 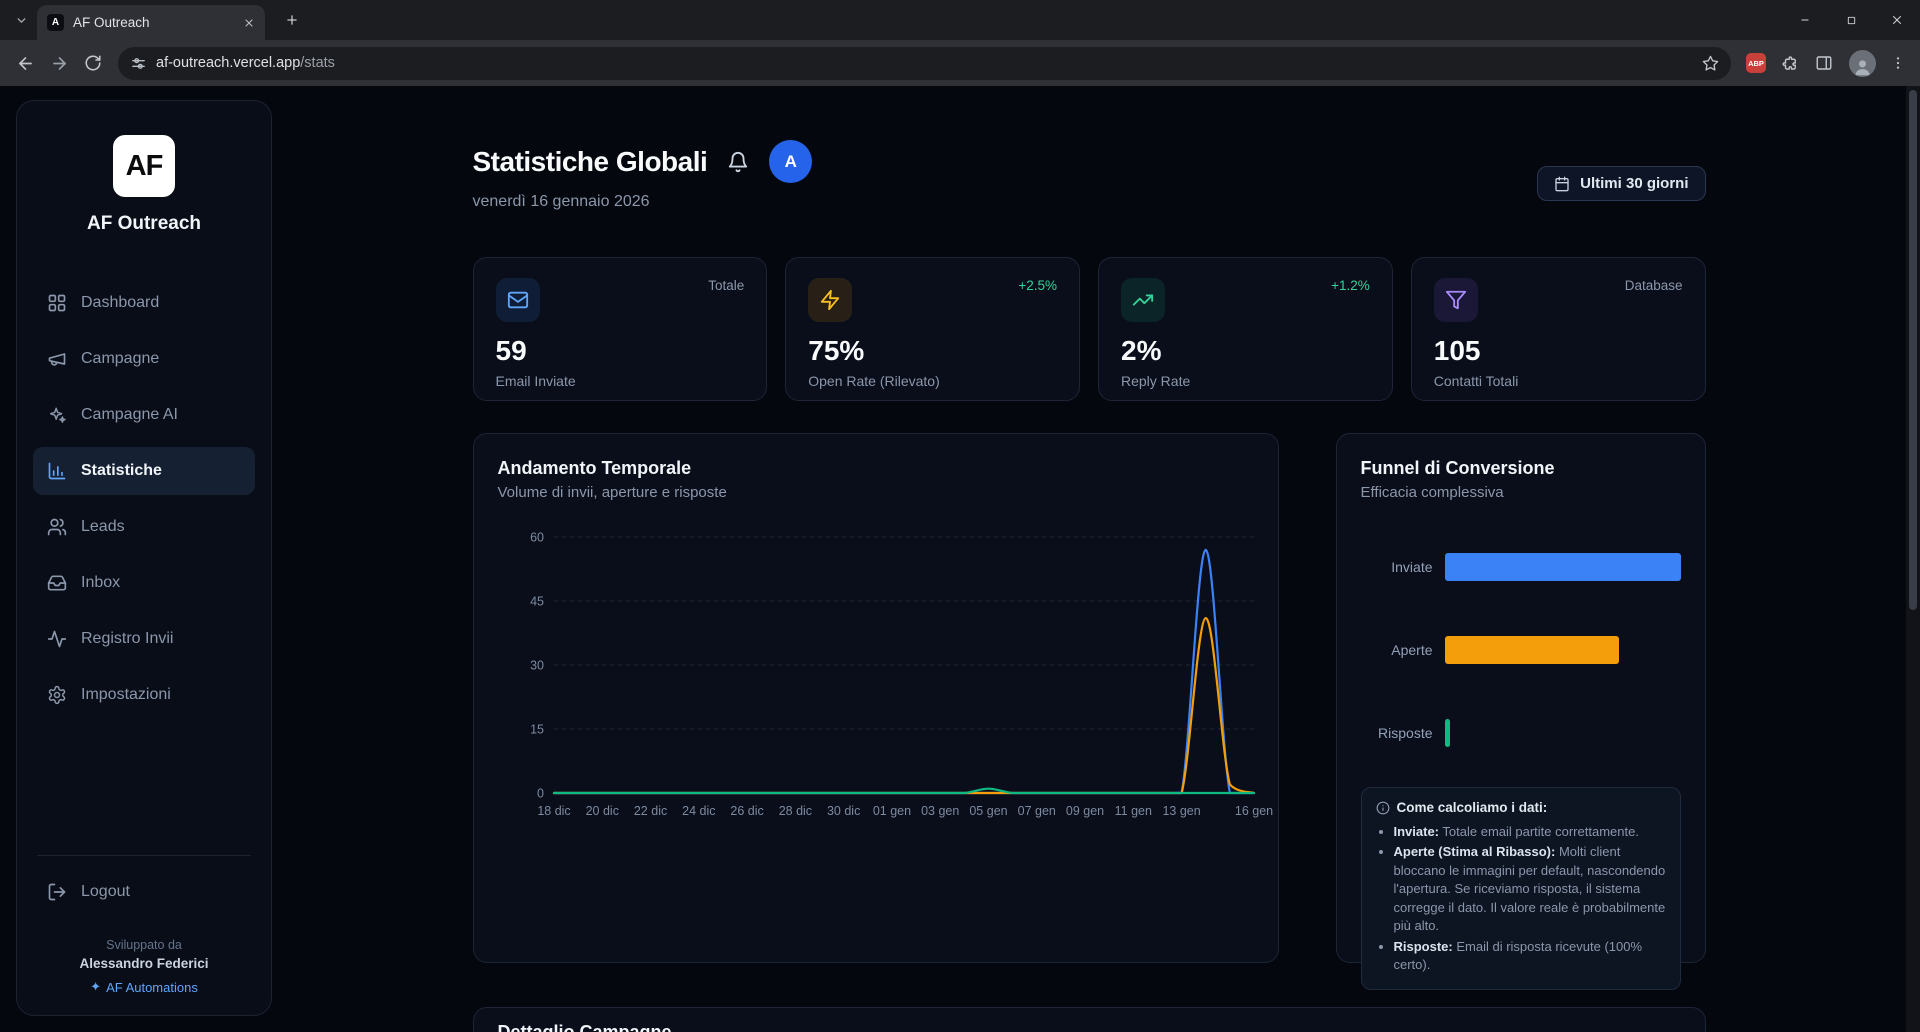 What do you see at coordinates (1036, 811) in the screenshot?
I see `svg-text: 07 gen` at bounding box center [1036, 811].